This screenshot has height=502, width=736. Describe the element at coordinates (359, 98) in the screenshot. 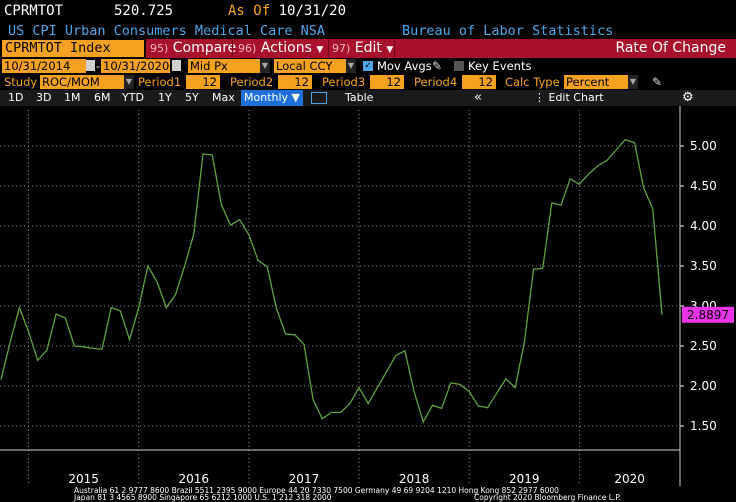

I see `table-button: Table` at that location.